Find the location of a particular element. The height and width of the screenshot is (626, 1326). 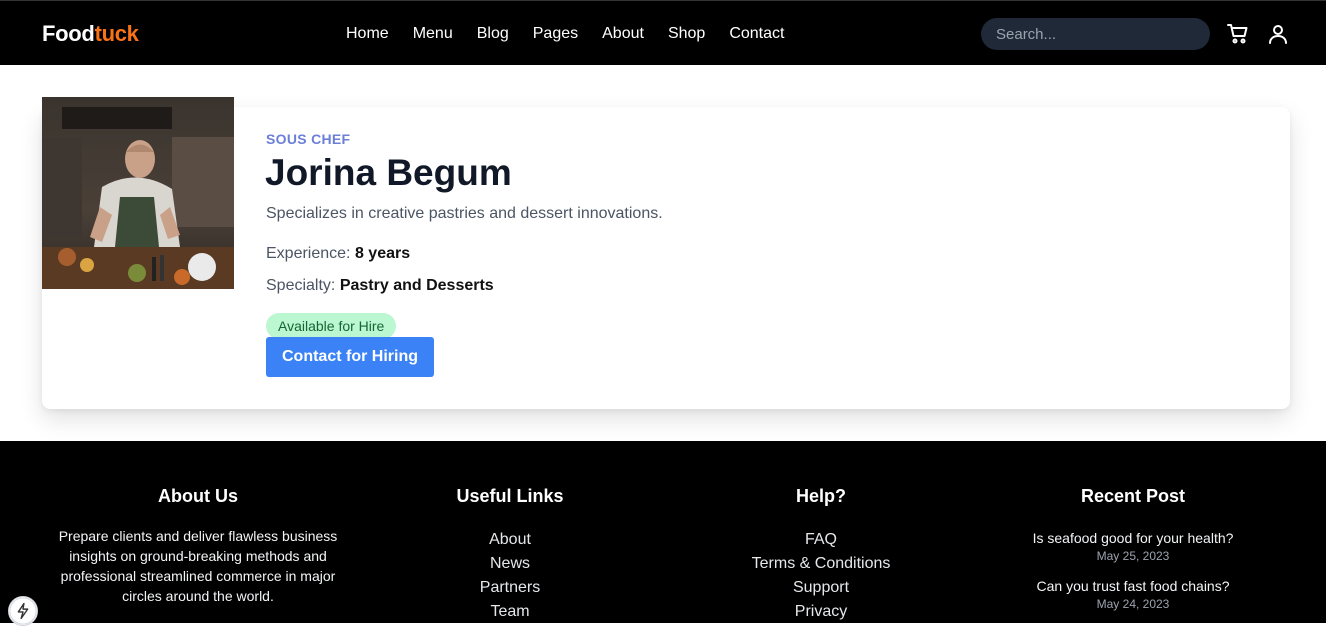

site-logo: Foodtuck is located at coordinates (90, 34).